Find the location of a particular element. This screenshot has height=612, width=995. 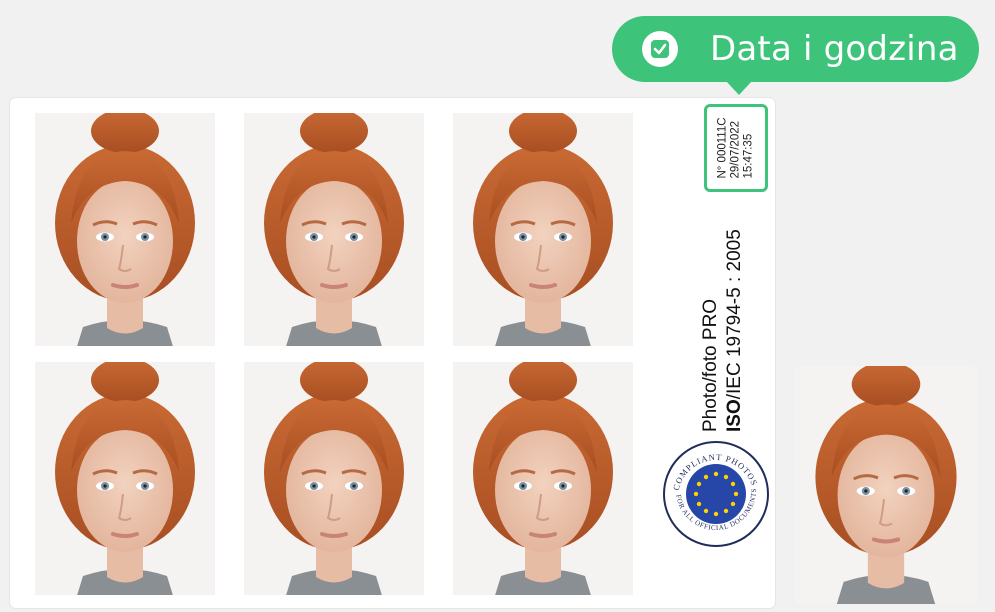

date-time-stamp: N° 000111C 29/07/2022 15:47:35 is located at coordinates (736, 148).